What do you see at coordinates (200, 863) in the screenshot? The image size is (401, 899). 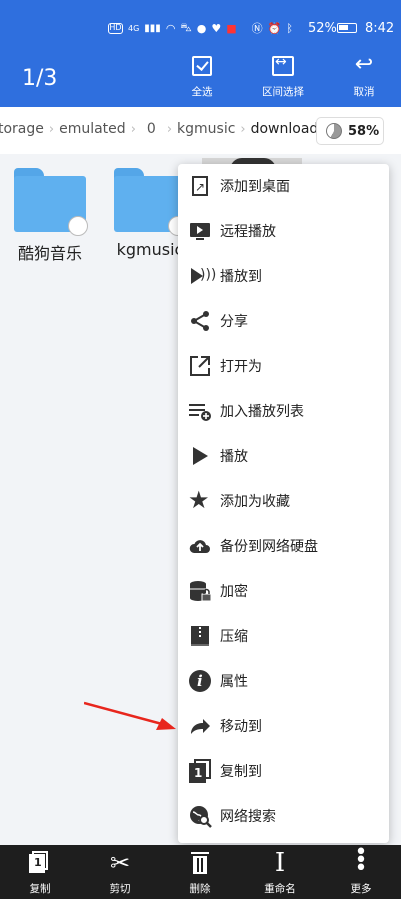 I see `delete-icon` at bounding box center [200, 863].